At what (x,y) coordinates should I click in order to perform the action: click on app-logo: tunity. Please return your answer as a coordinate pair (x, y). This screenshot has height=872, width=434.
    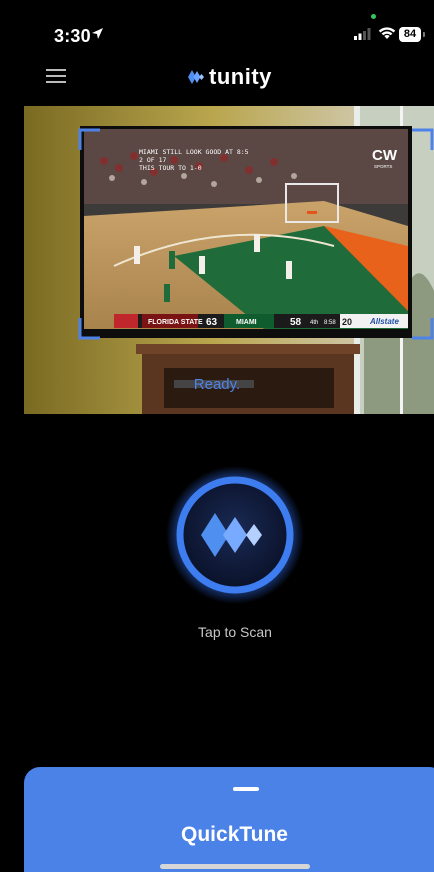
    Looking at the image, I should click on (229, 77).